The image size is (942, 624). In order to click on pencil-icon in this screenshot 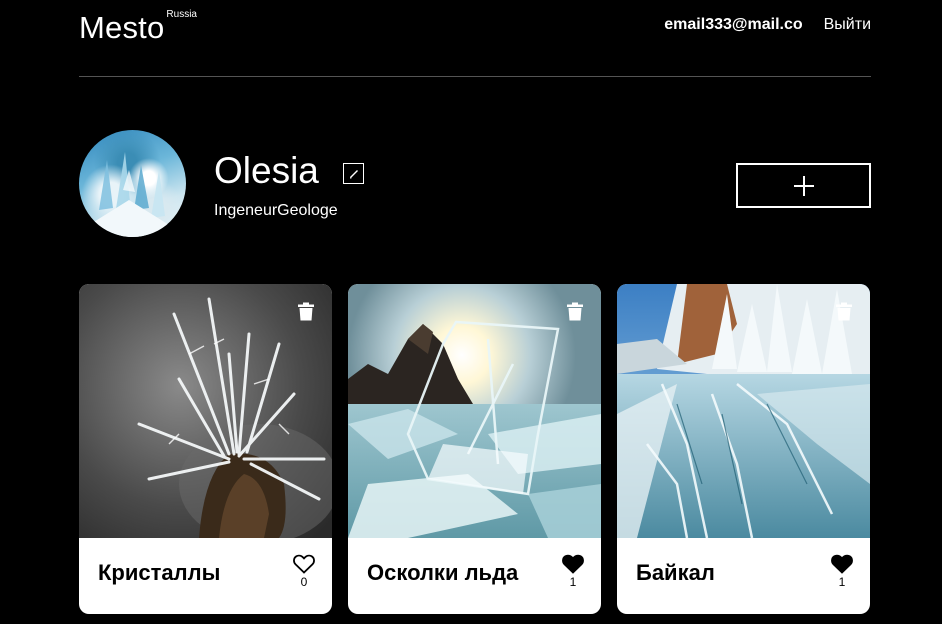, I will do `click(353, 173)`.